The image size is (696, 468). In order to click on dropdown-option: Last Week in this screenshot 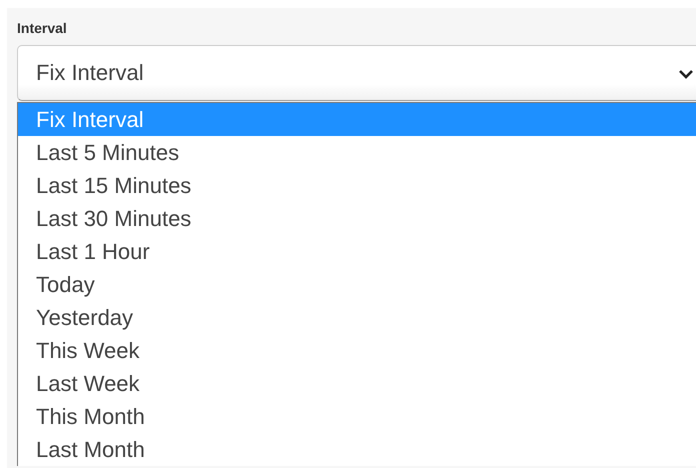, I will do `click(357, 383)`.